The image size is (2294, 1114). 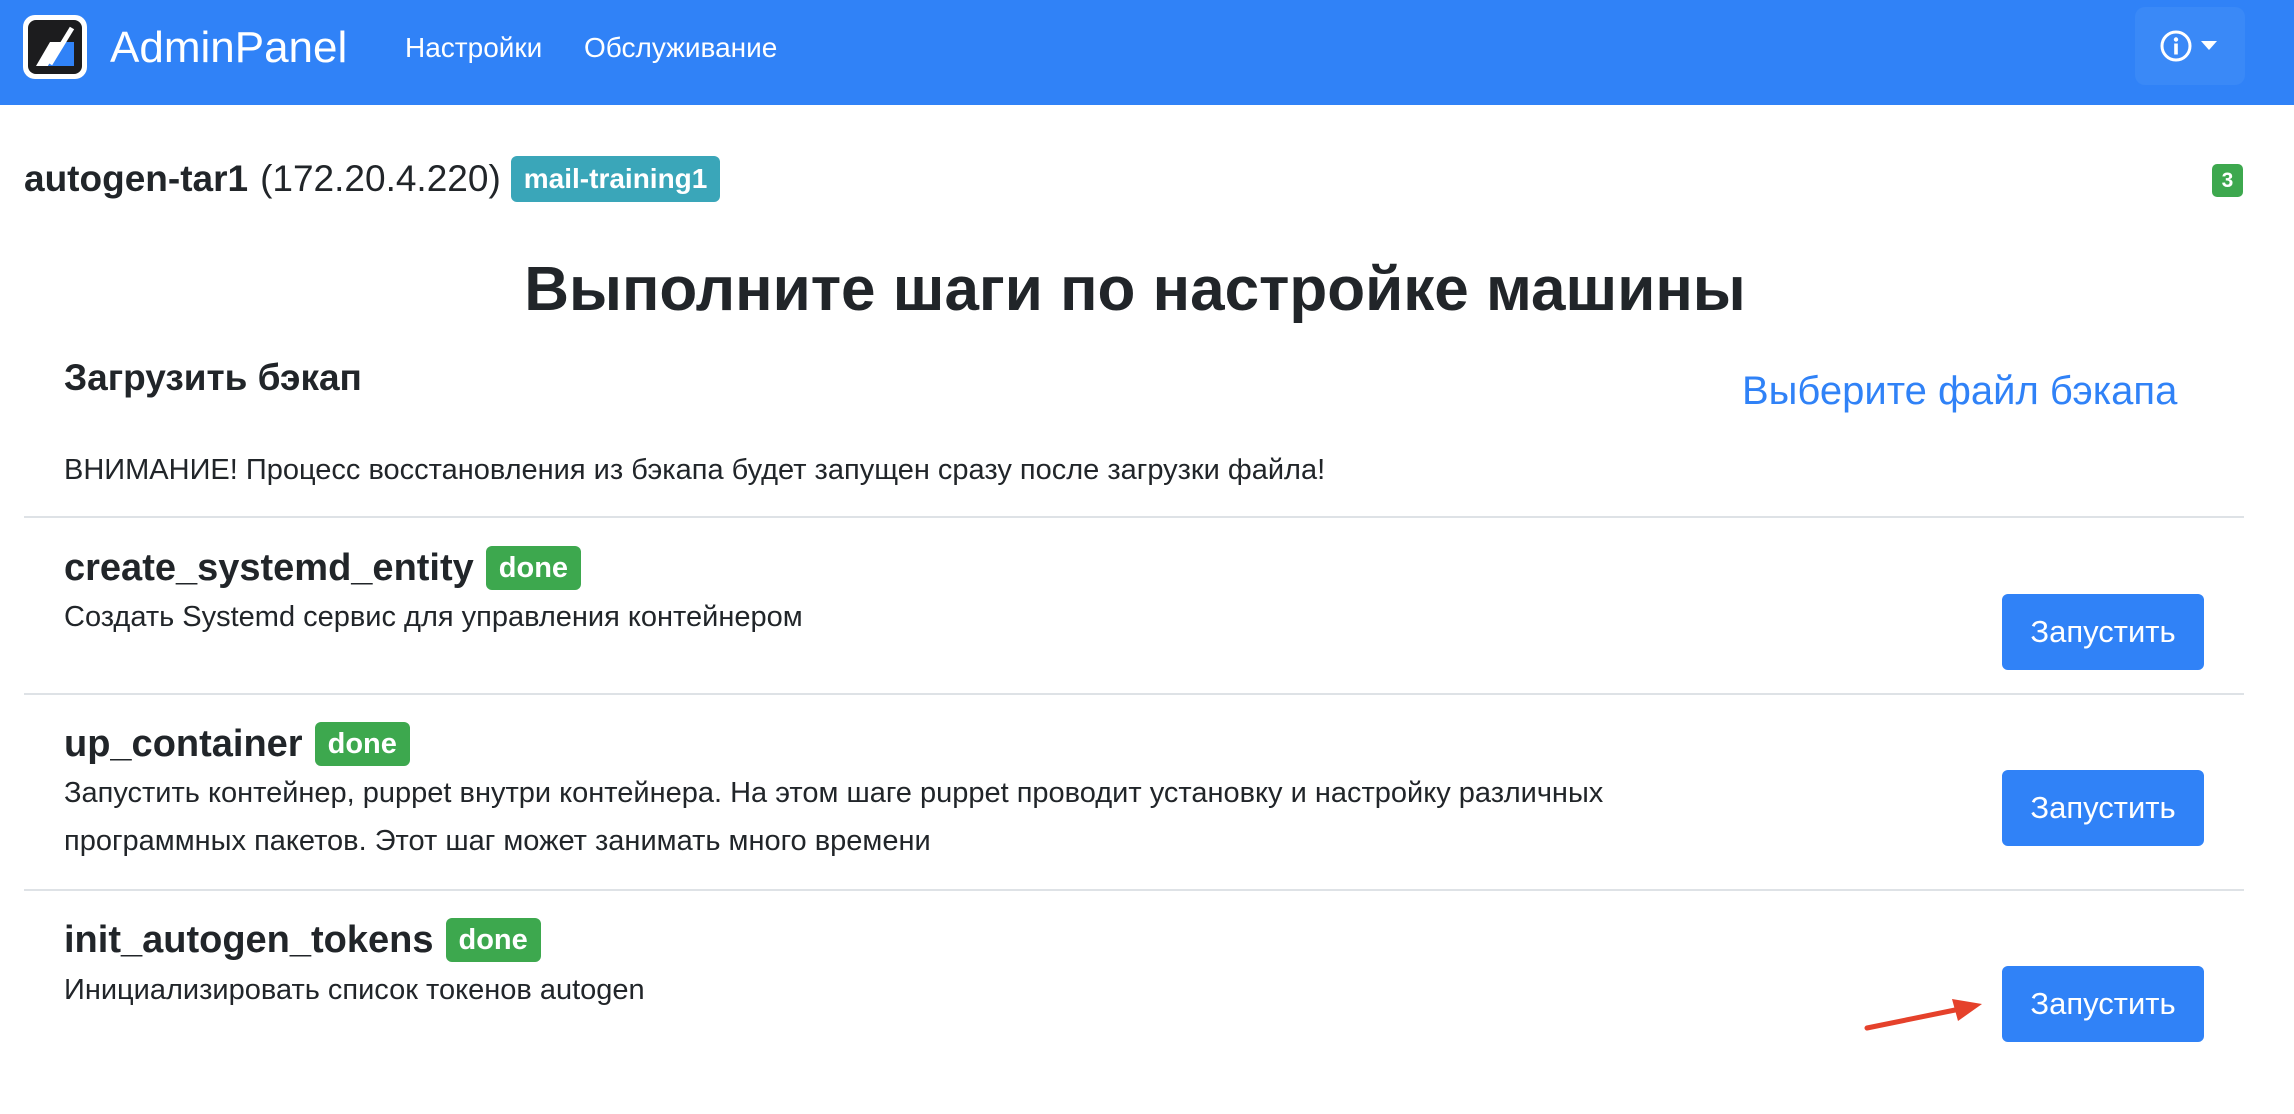 What do you see at coordinates (2176, 46) in the screenshot?
I see `info-circle-icon` at bounding box center [2176, 46].